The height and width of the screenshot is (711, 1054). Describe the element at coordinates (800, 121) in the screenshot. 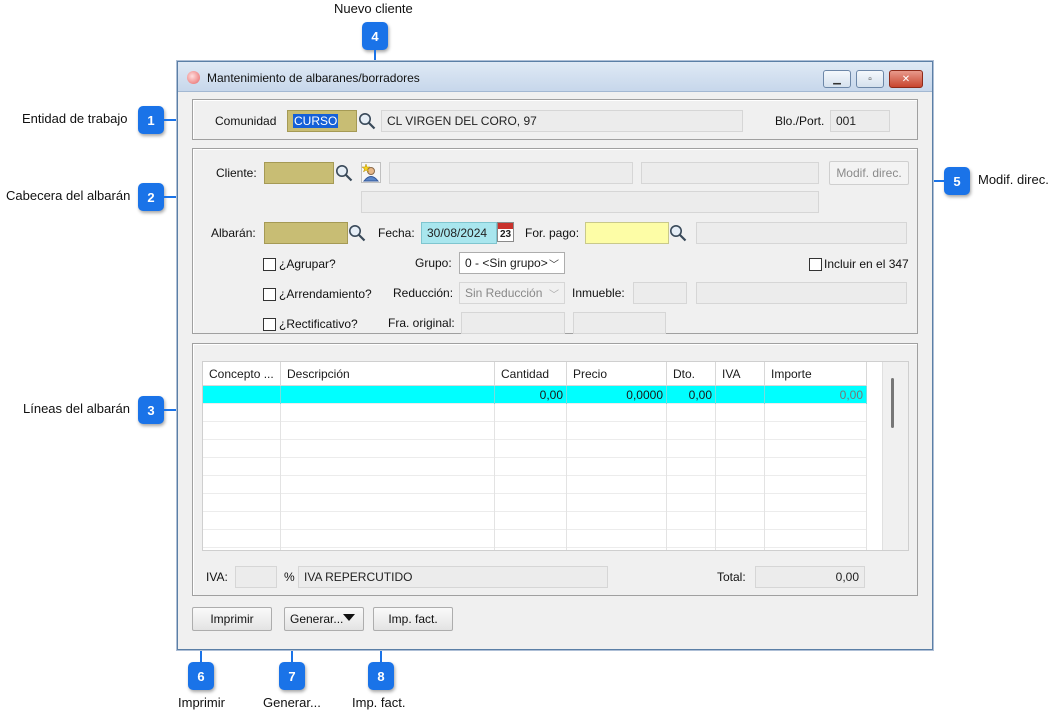

I see `bloport-label: Blo./Port.` at that location.